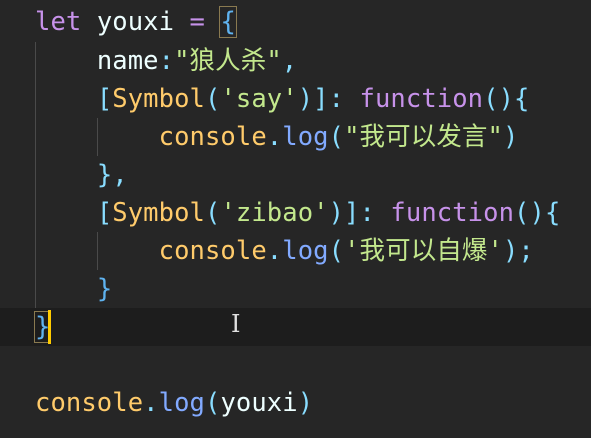 This screenshot has width=591, height=438. Describe the element at coordinates (197, 22) in the screenshot. I see `code-token: =` at that location.